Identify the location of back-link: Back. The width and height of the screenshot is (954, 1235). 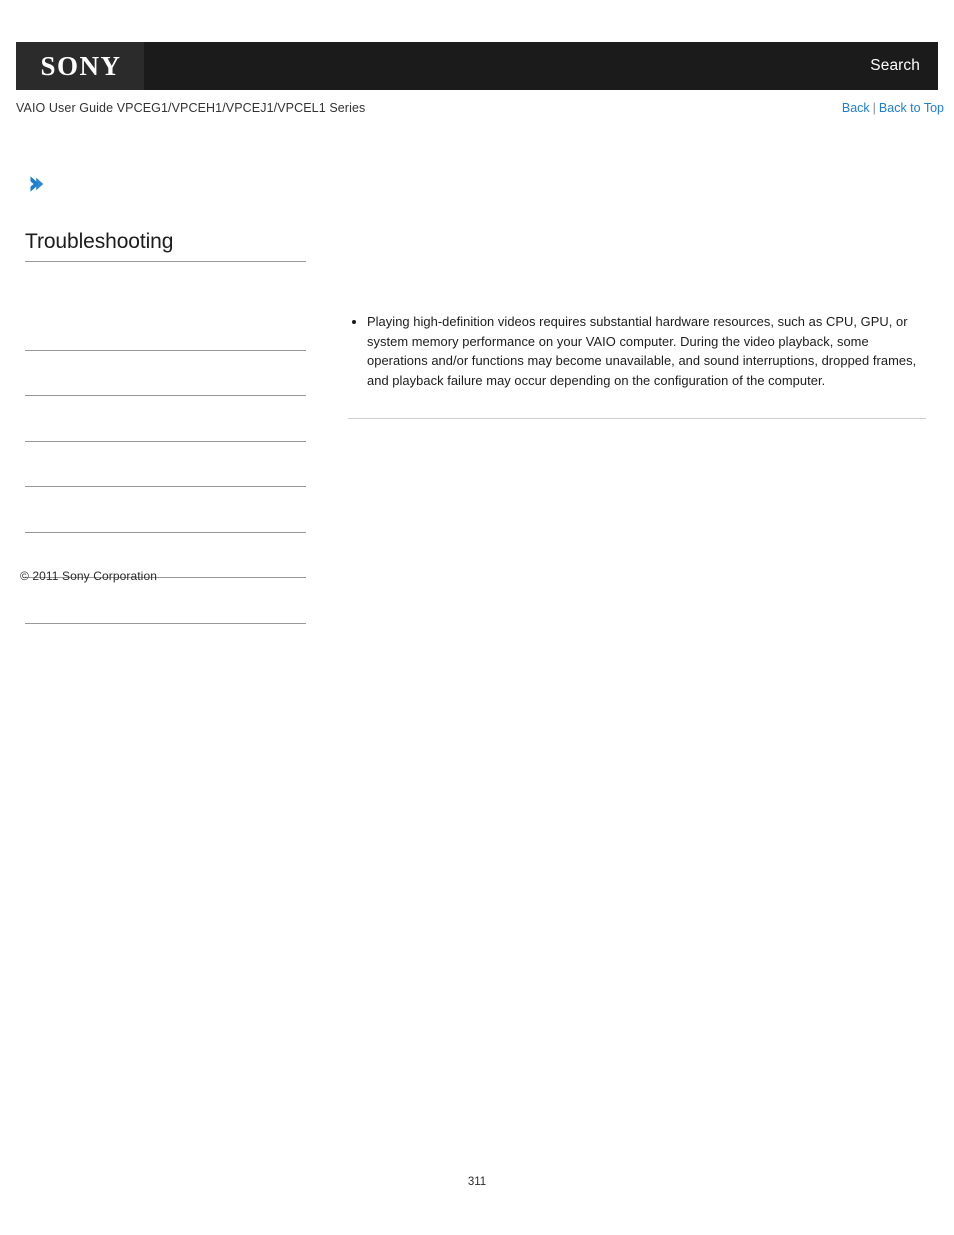
(856, 108).